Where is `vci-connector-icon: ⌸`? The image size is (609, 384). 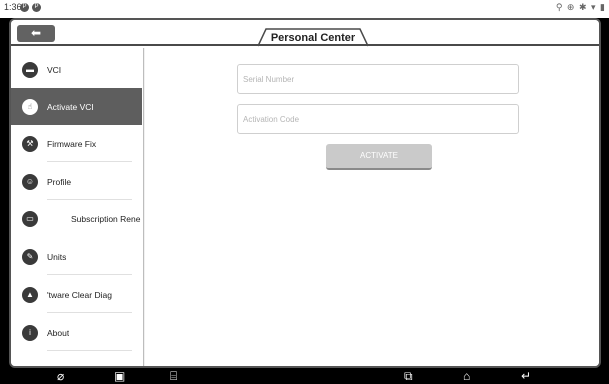 vci-connector-icon: ⌸ is located at coordinates (173, 376).